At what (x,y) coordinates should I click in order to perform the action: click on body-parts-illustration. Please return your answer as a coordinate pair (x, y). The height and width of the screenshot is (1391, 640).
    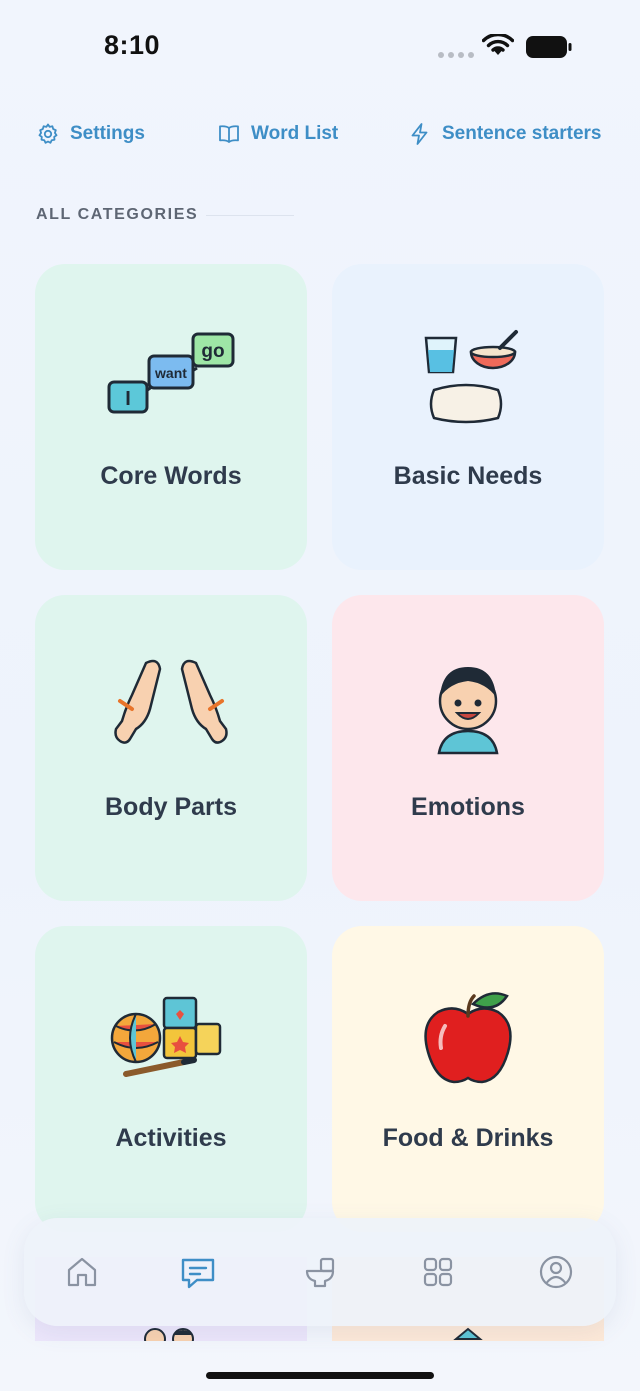
    Looking at the image, I should click on (171, 712).